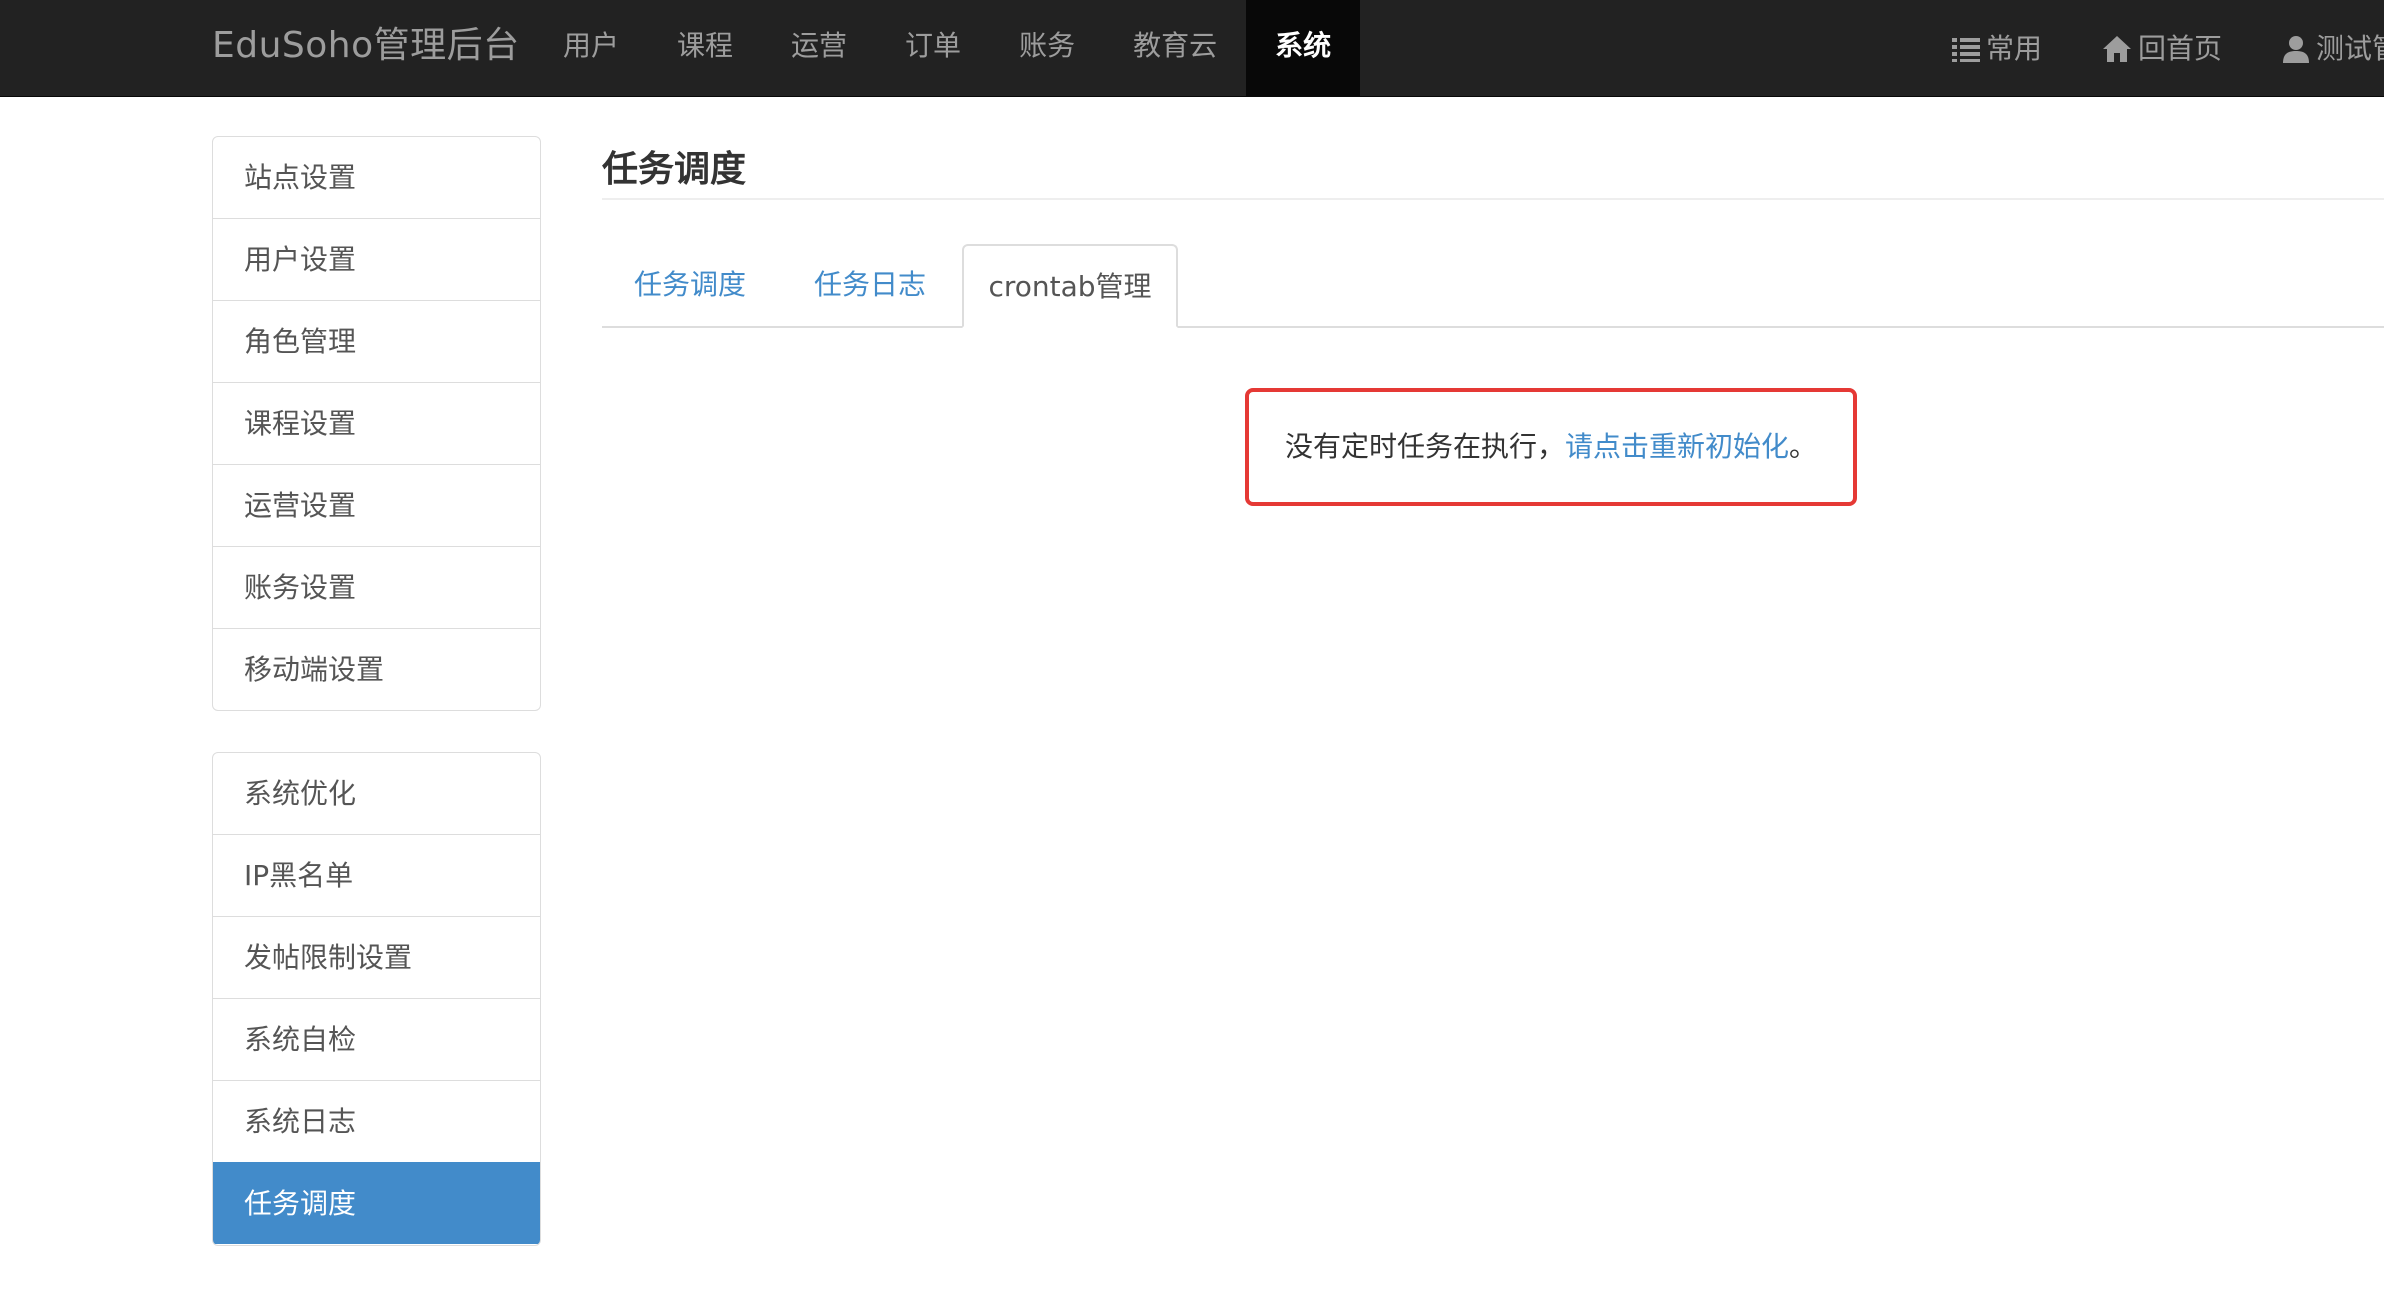  Describe the element at coordinates (376, 1121) in the screenshot. I see `sidebar-item-system-log: 系统日志` at that location.